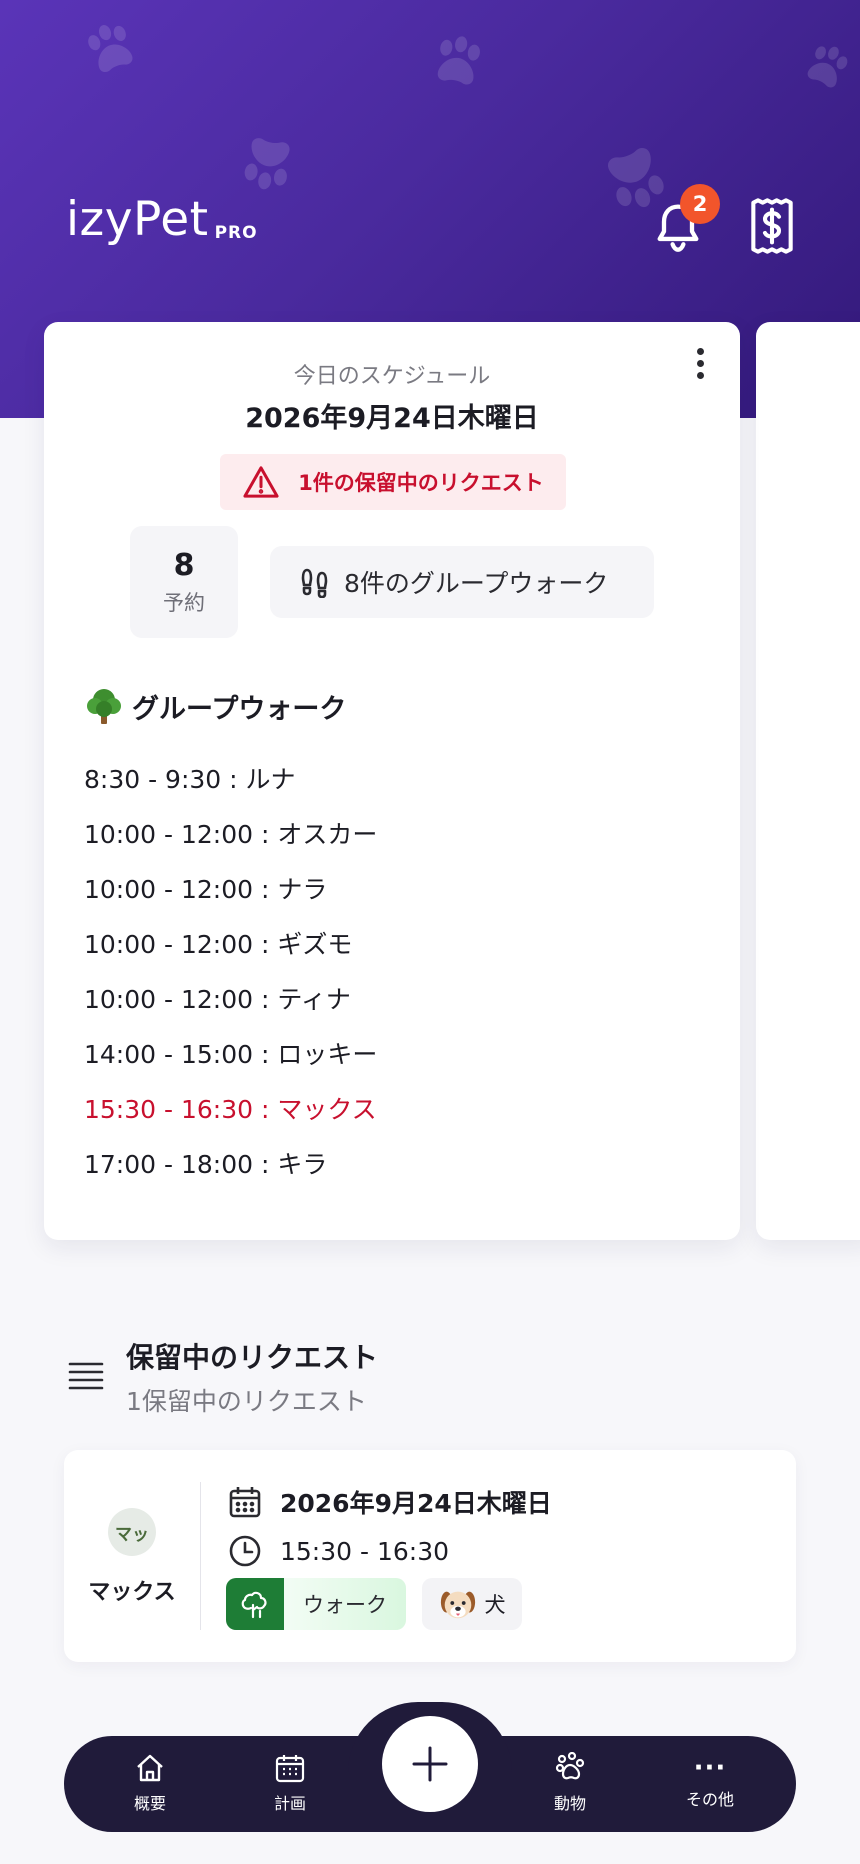 Image resolution: width=860 pixels, height=1864 pixels. I want to click on plus-icon, so click(430, 1764).